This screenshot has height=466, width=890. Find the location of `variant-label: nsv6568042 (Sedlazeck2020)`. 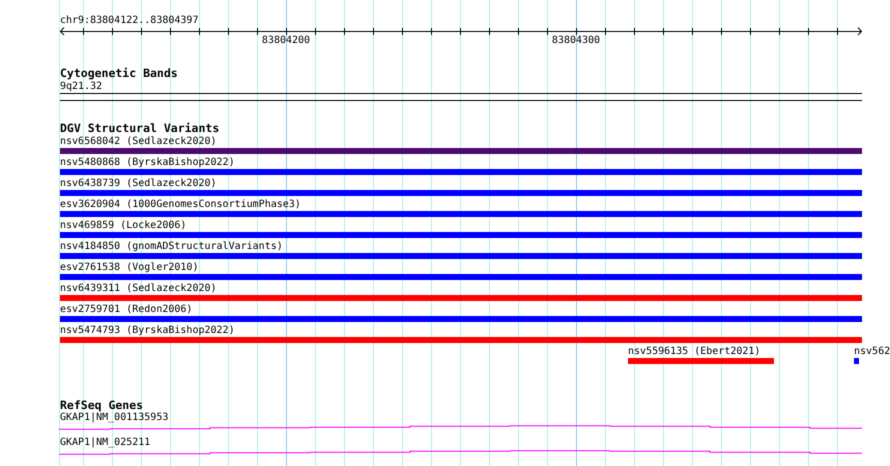

variant-label: nsv6568042 (Sedlazeck2020) is located at coordinates (138, 141).